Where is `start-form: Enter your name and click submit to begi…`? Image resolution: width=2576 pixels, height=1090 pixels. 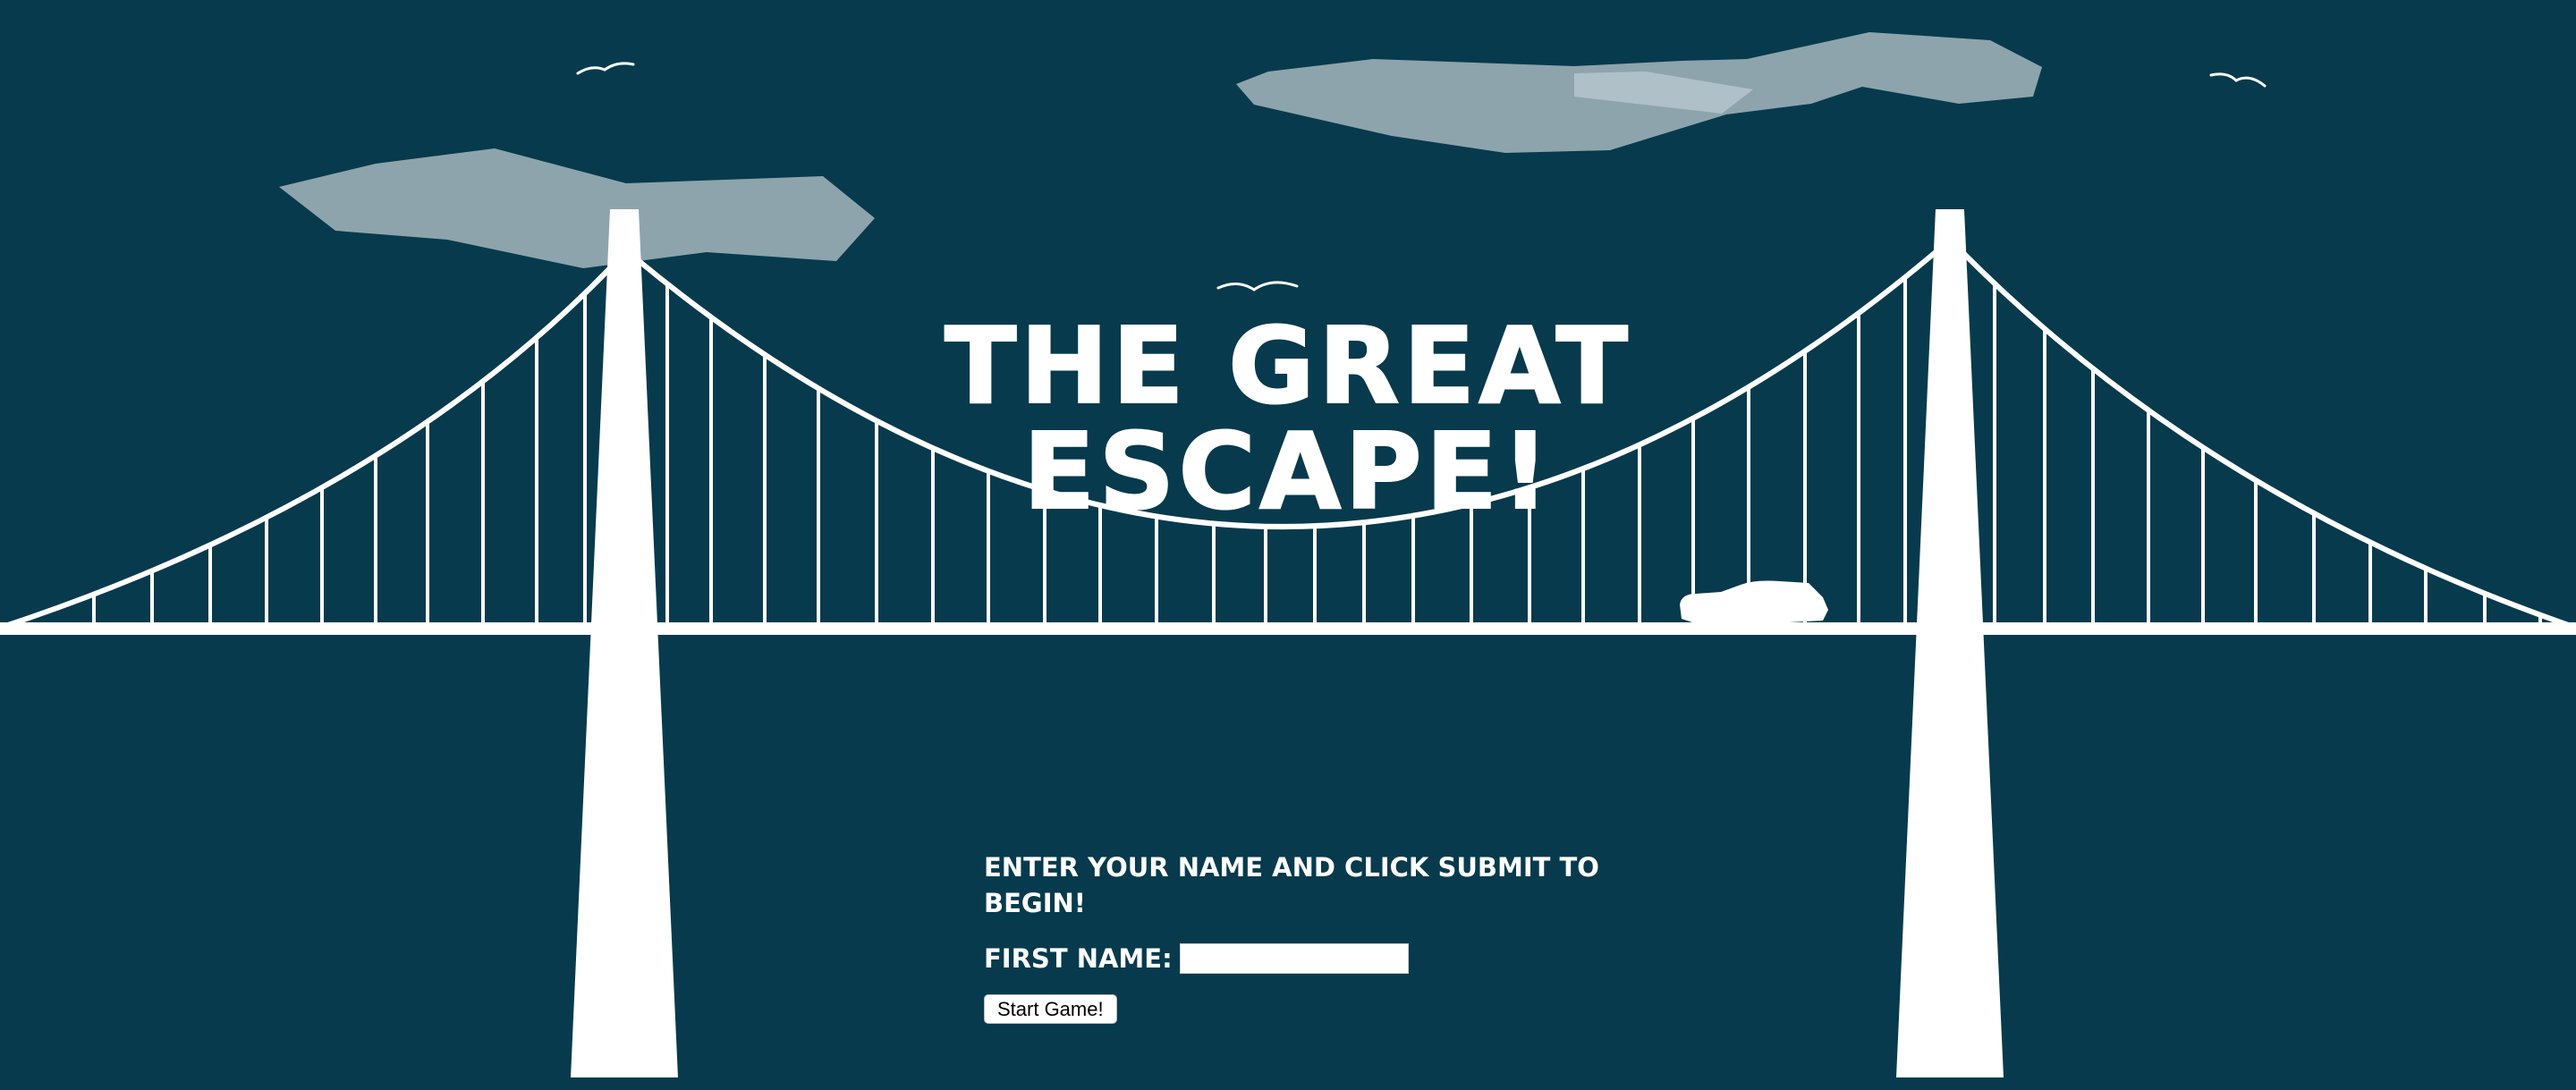
start-form: Enter your name and click submit to begi… is located at coordinates (1324, 936).